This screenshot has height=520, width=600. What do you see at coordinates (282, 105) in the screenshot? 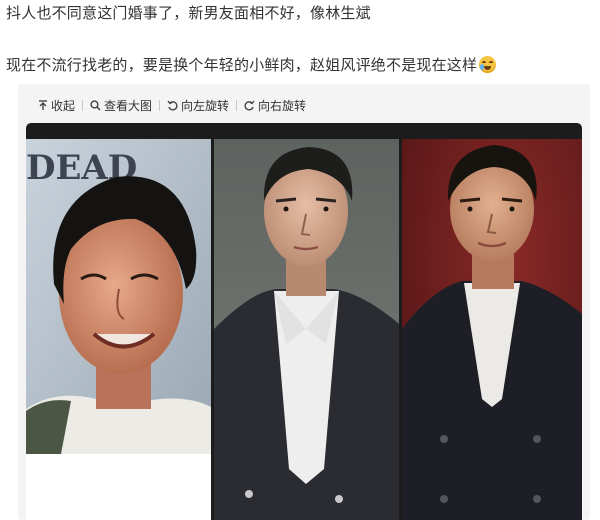
I see `rotate-right-label: 向右旋转` at bounding box center [282, 105].